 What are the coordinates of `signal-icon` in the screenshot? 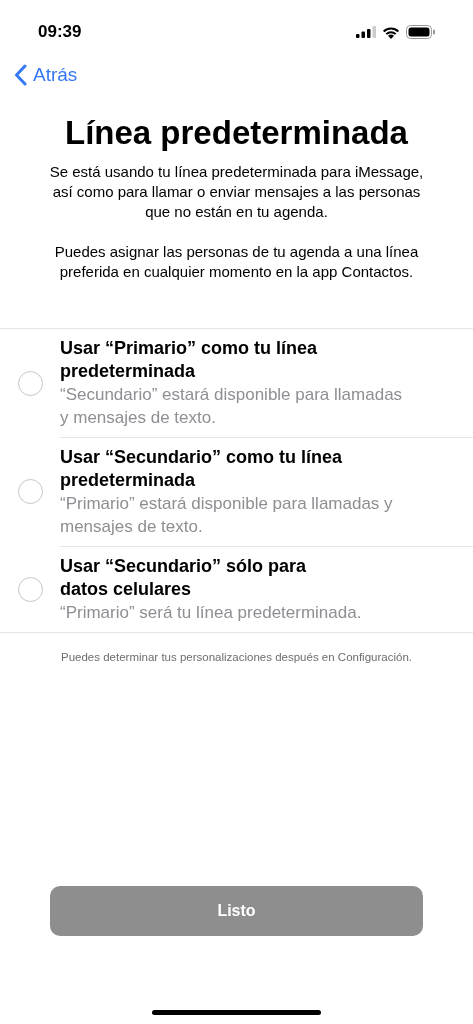 It's located at (366, 32).